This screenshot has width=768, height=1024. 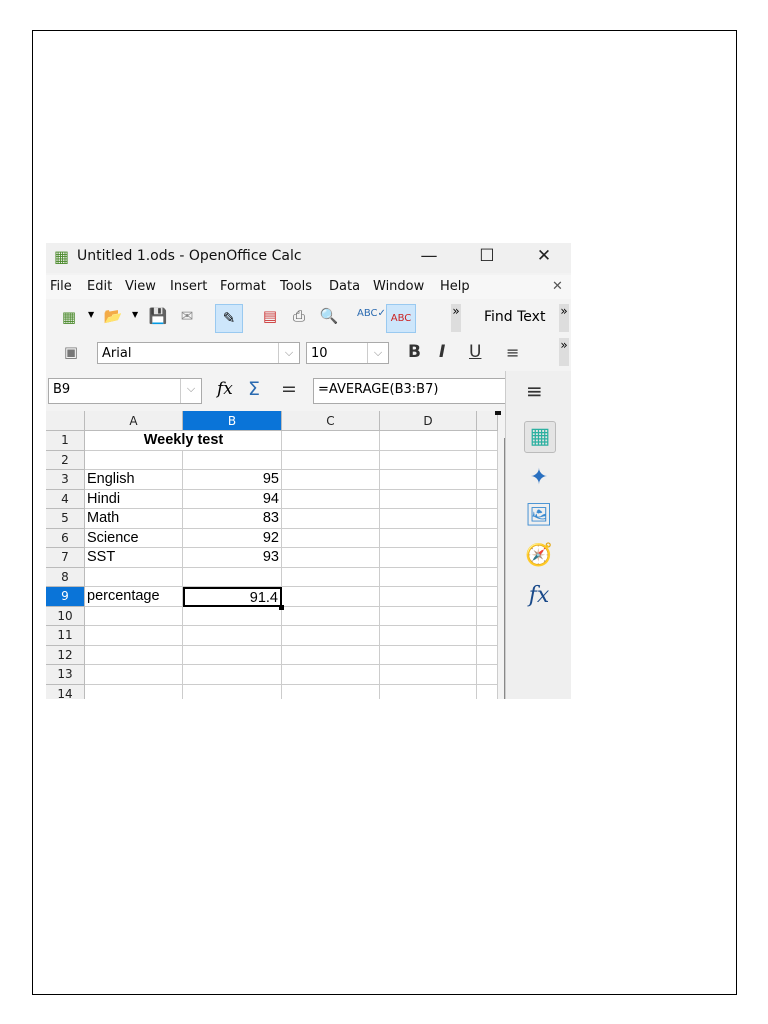 What do you see at coordinates (329, 316) in the screenshot?
I see `print-preview-icon: 🔍` at bounding box center [329, 316].